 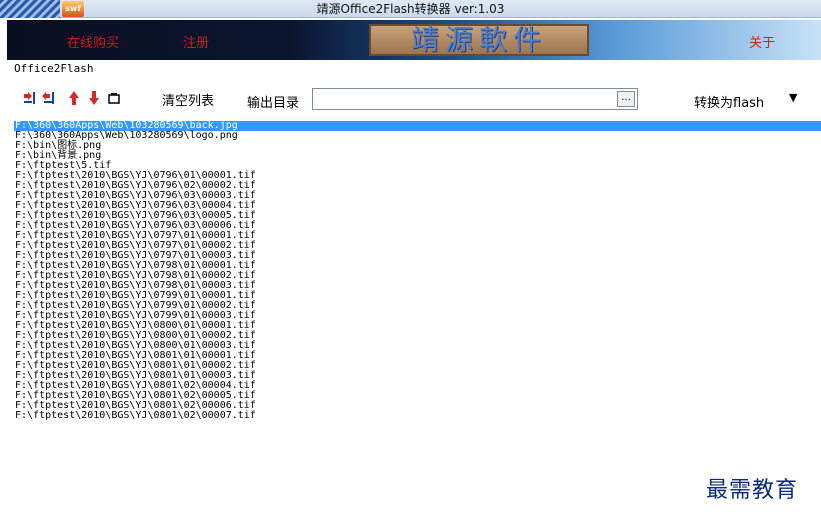 What do you see at coordinates (479, 40) in the screenshot?
I see `brand-logo: 靖源軟件` at bounding box center [479, 40].